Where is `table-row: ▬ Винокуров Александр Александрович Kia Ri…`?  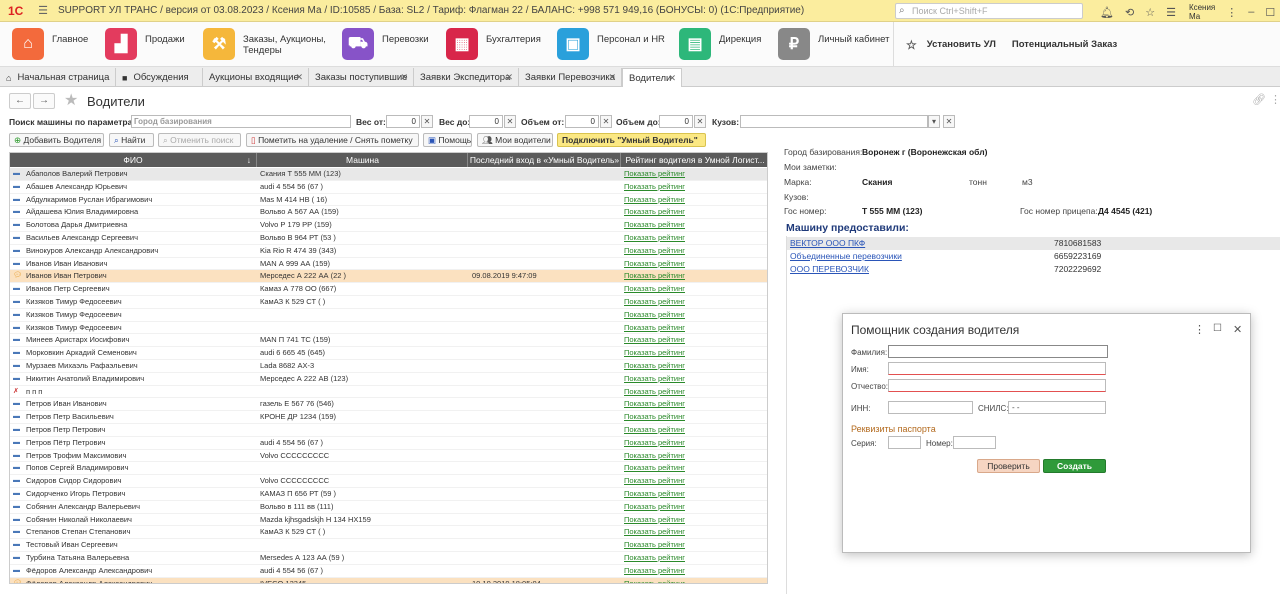
table-row: ▬ Винокуров Александр Александрович Kia Ri… is located at coordinates (388, 251).